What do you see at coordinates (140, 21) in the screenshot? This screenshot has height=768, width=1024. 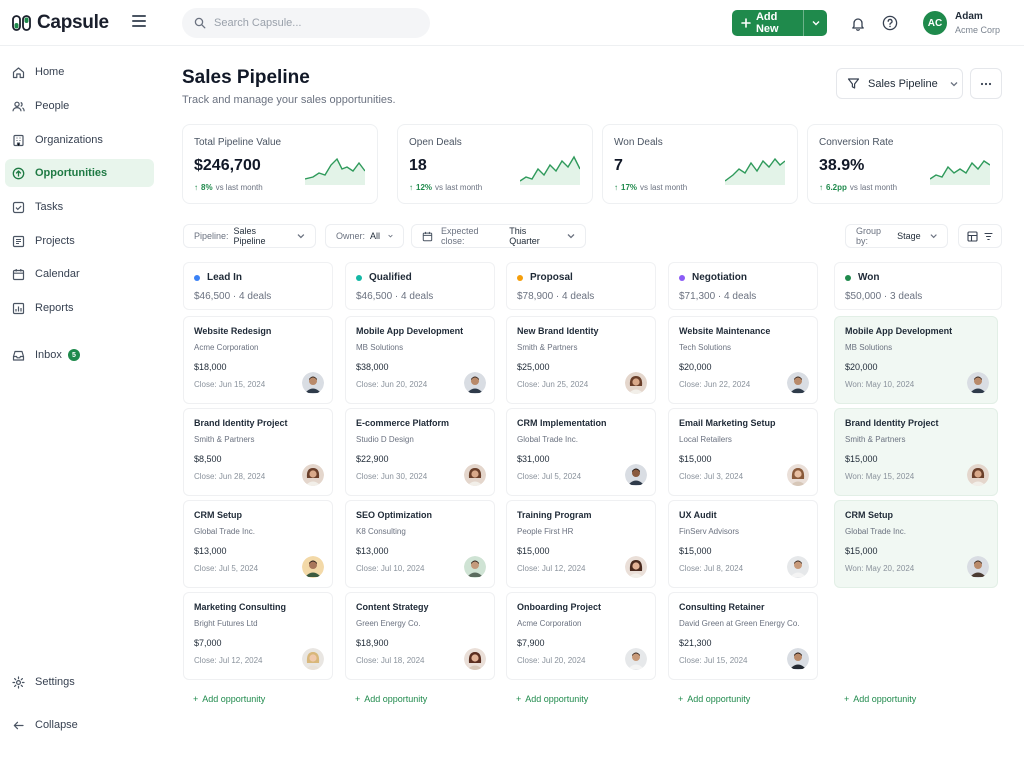 I see `menu-toggle-icon` at bounding box center [140, 21].